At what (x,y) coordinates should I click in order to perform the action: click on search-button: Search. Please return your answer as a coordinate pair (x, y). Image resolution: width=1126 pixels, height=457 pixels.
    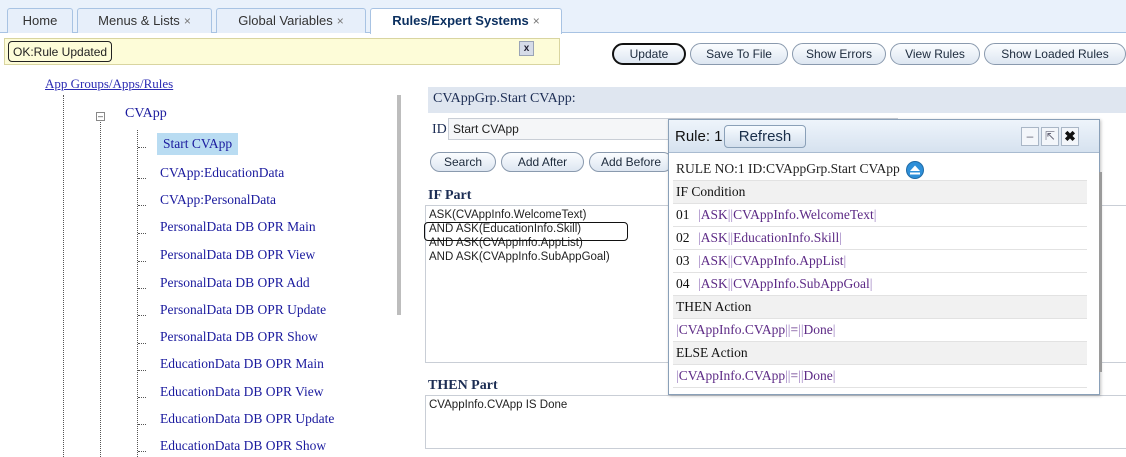
    Looking at the image, I should click on (463, 162).